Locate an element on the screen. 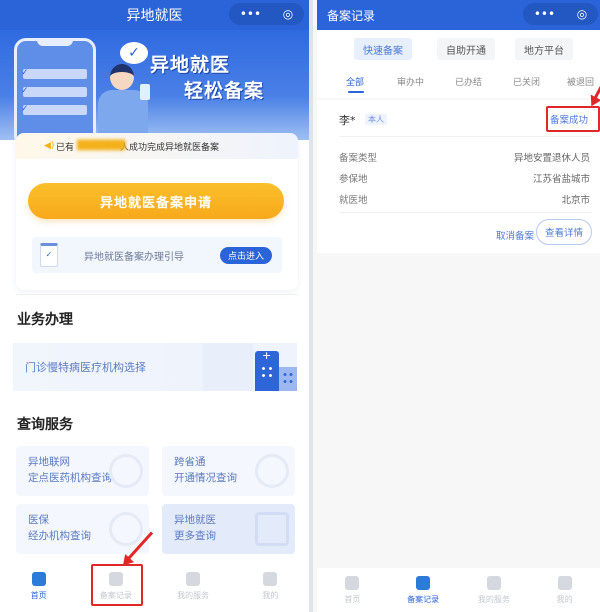  hero-banner: ✓ ✓ ✓ ✓ 异地就医 轻松备案 is located at coordinates (154, 85).